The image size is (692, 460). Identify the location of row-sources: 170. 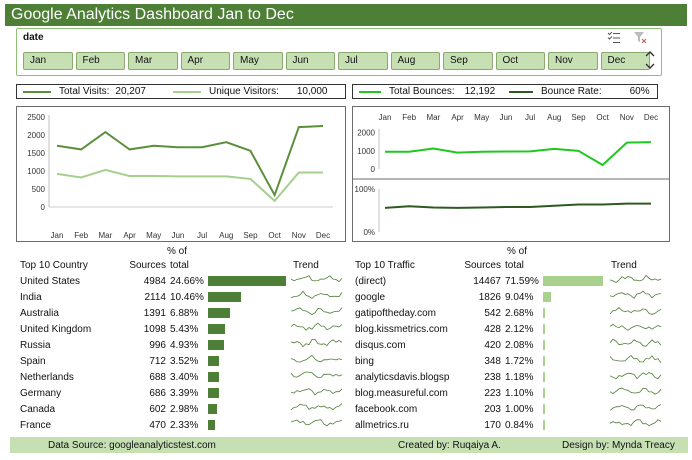
(492, 425).